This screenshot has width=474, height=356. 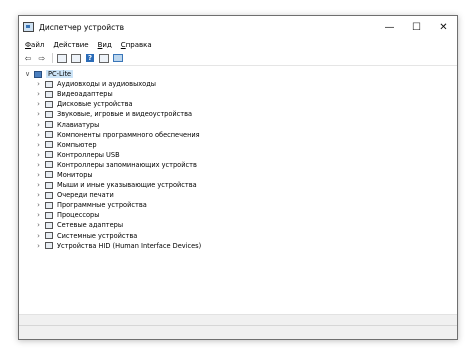 What do you see at coordinates (443, 27) in the screenshot?
I see `close-button: ✕` at bounding box center [443, 27].